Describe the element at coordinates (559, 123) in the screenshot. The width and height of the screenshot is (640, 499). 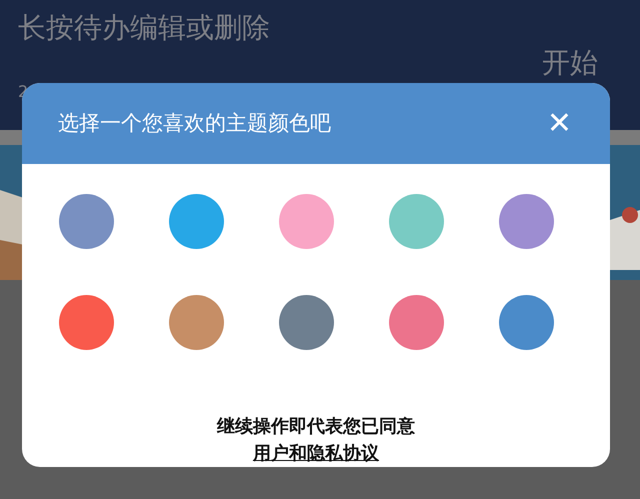
I see `close-button: ✕` at that location.